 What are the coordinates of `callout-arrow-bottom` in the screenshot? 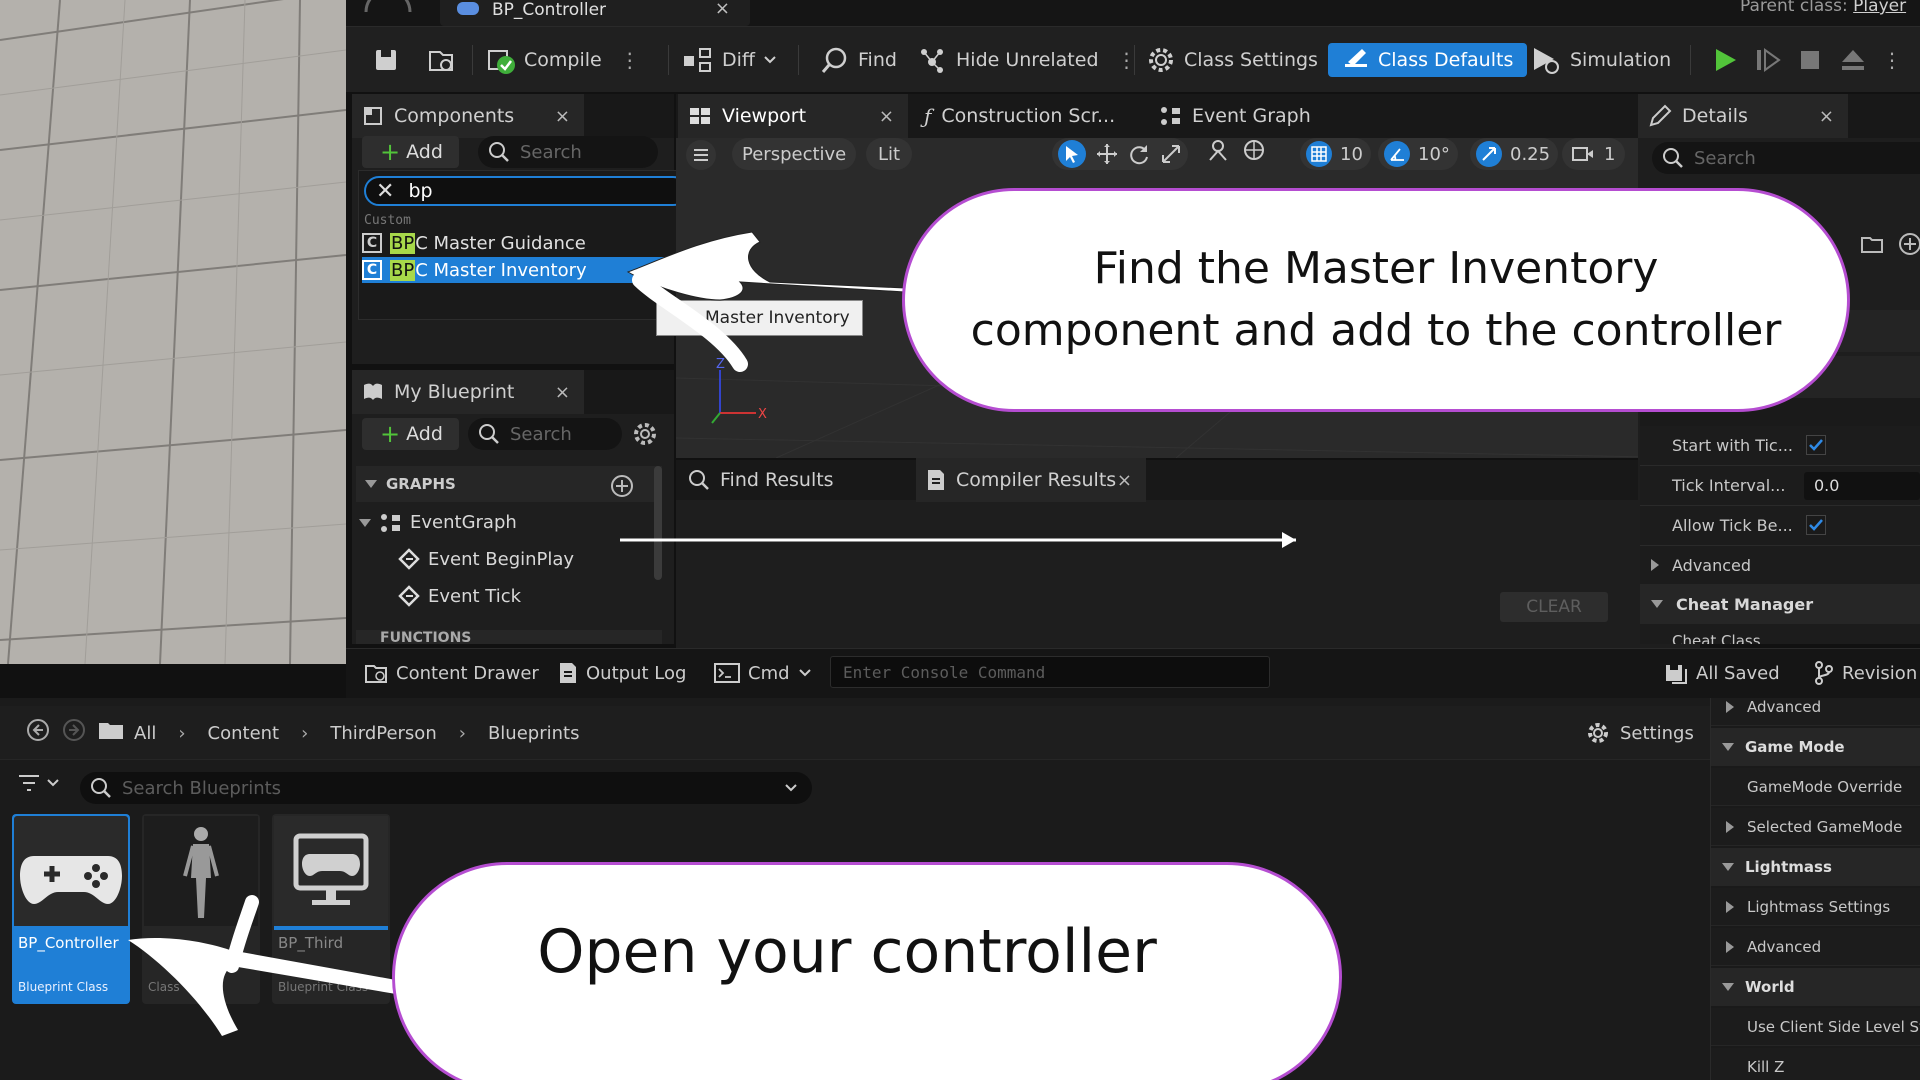 It's located at (262, 987).